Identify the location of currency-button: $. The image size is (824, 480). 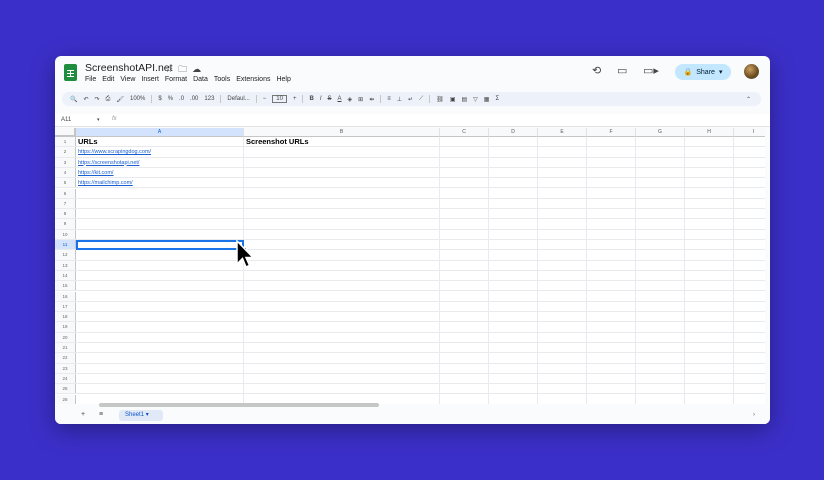
(159, 99).